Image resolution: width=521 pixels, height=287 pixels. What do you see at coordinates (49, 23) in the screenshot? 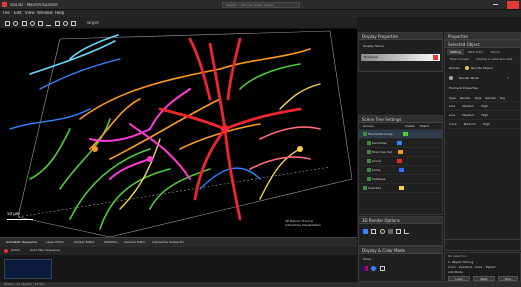
I see `measure-icon` at bounding box center [49, 23].